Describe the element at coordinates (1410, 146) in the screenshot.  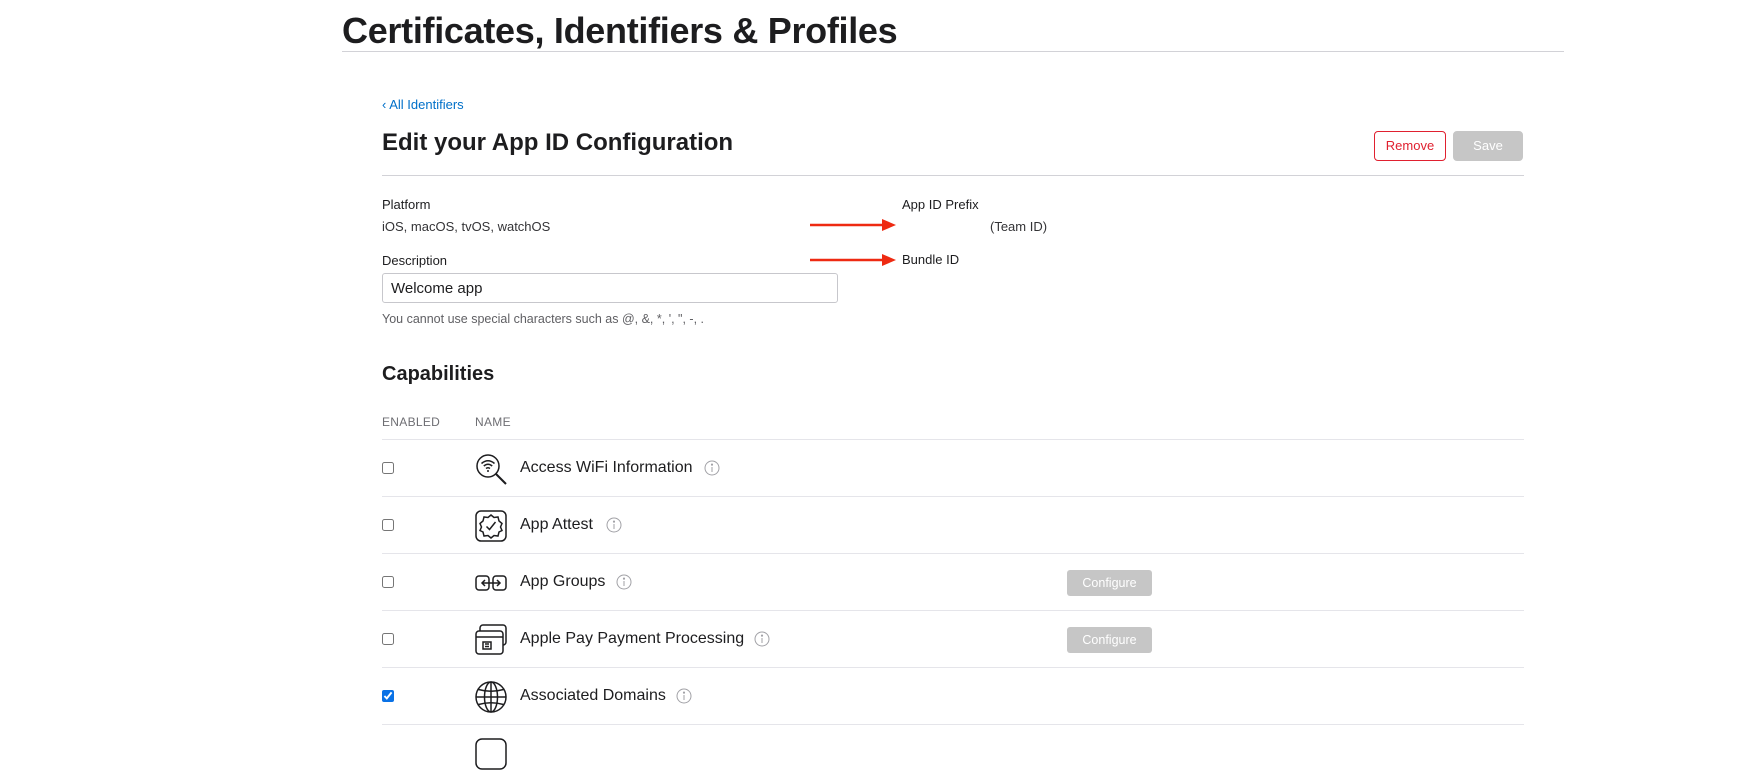
I see `remove-button: Remove` at that location.